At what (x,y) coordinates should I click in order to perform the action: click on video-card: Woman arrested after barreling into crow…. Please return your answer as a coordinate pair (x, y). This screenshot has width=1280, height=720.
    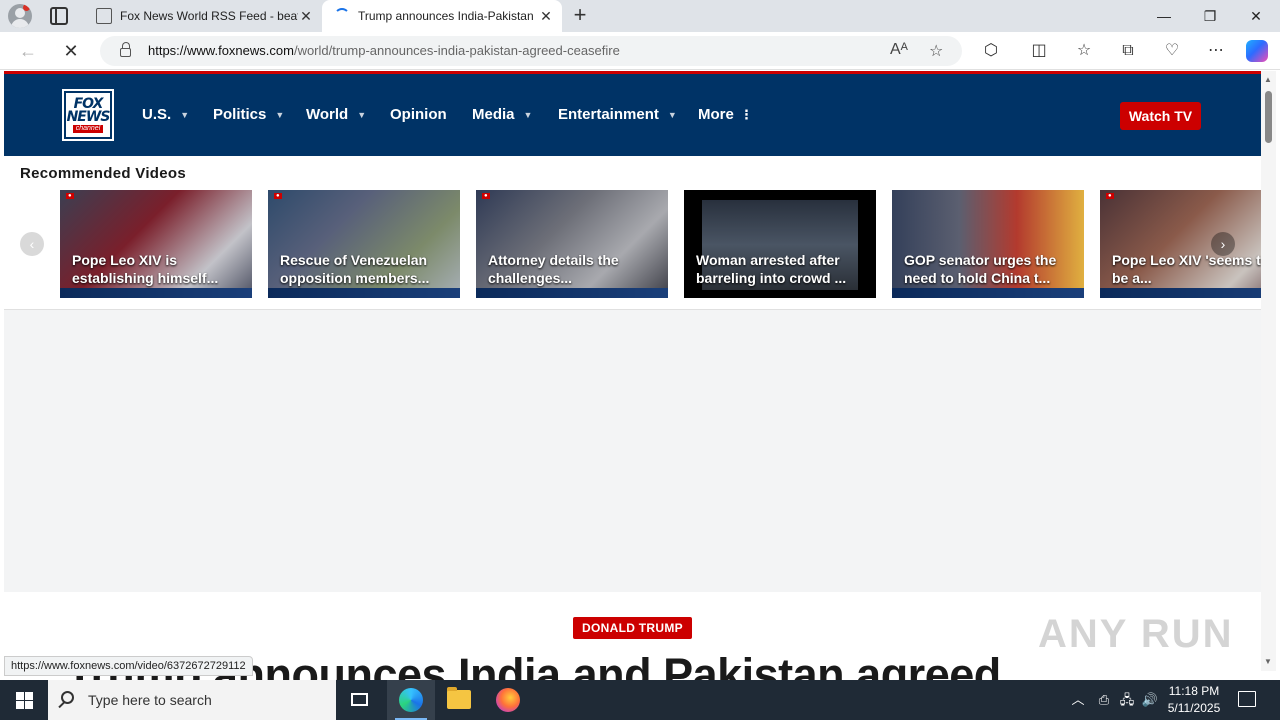
    Looking at the image, I should click on (780, 244).